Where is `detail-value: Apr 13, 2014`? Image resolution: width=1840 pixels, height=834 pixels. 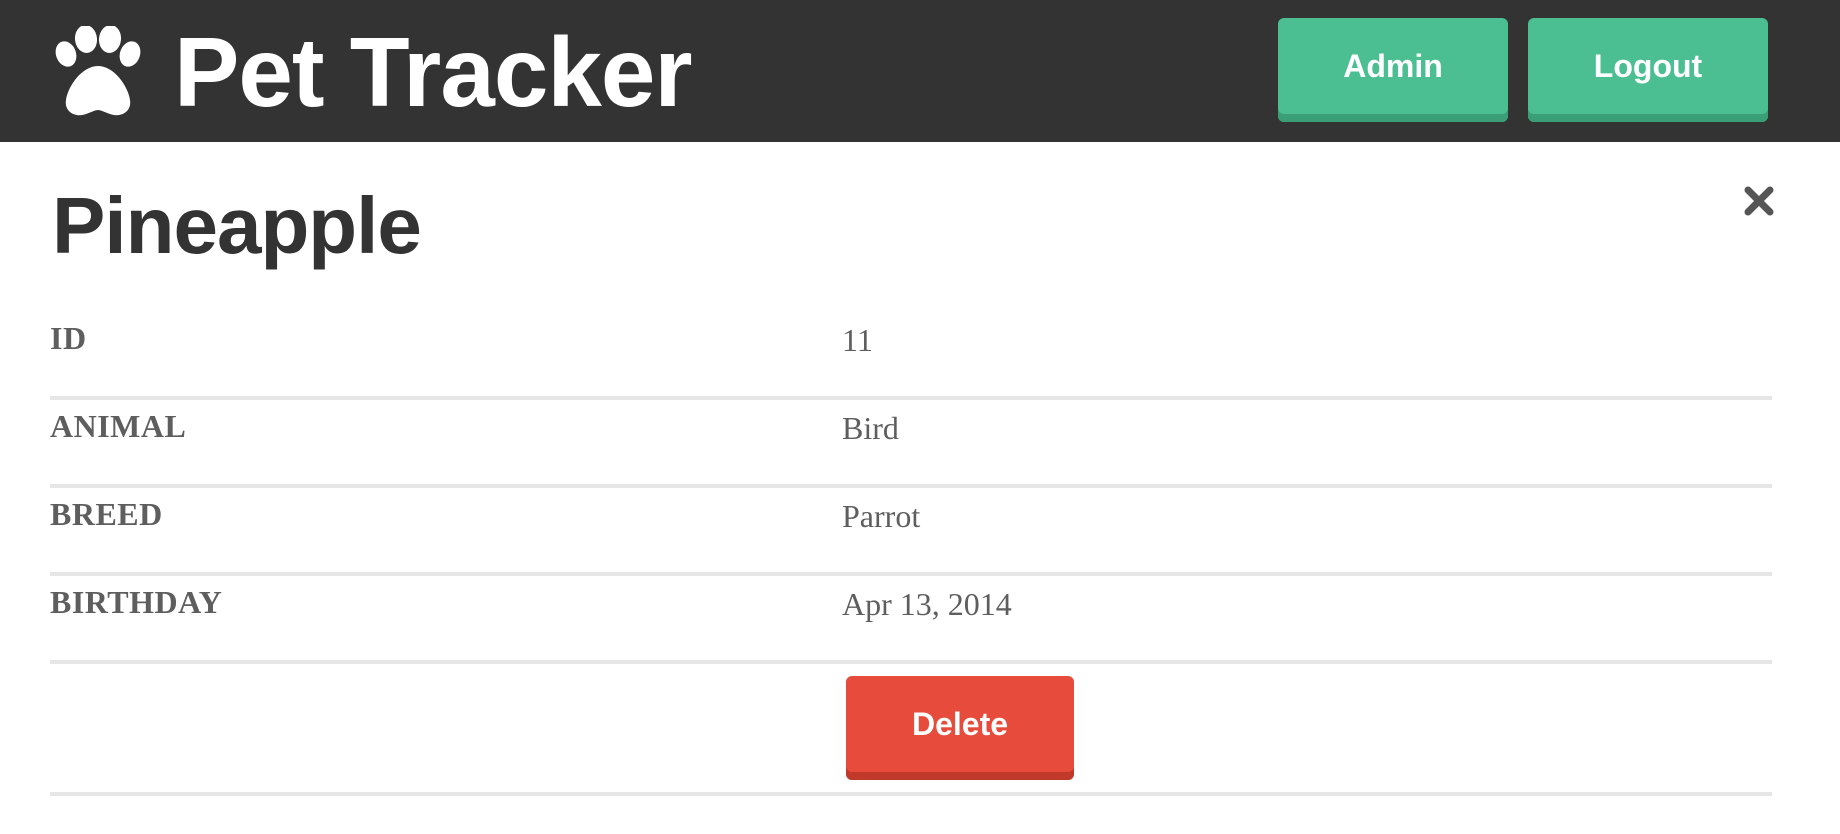
detail-value: Apr 13, 2014 is located at coordinates (927, 604).